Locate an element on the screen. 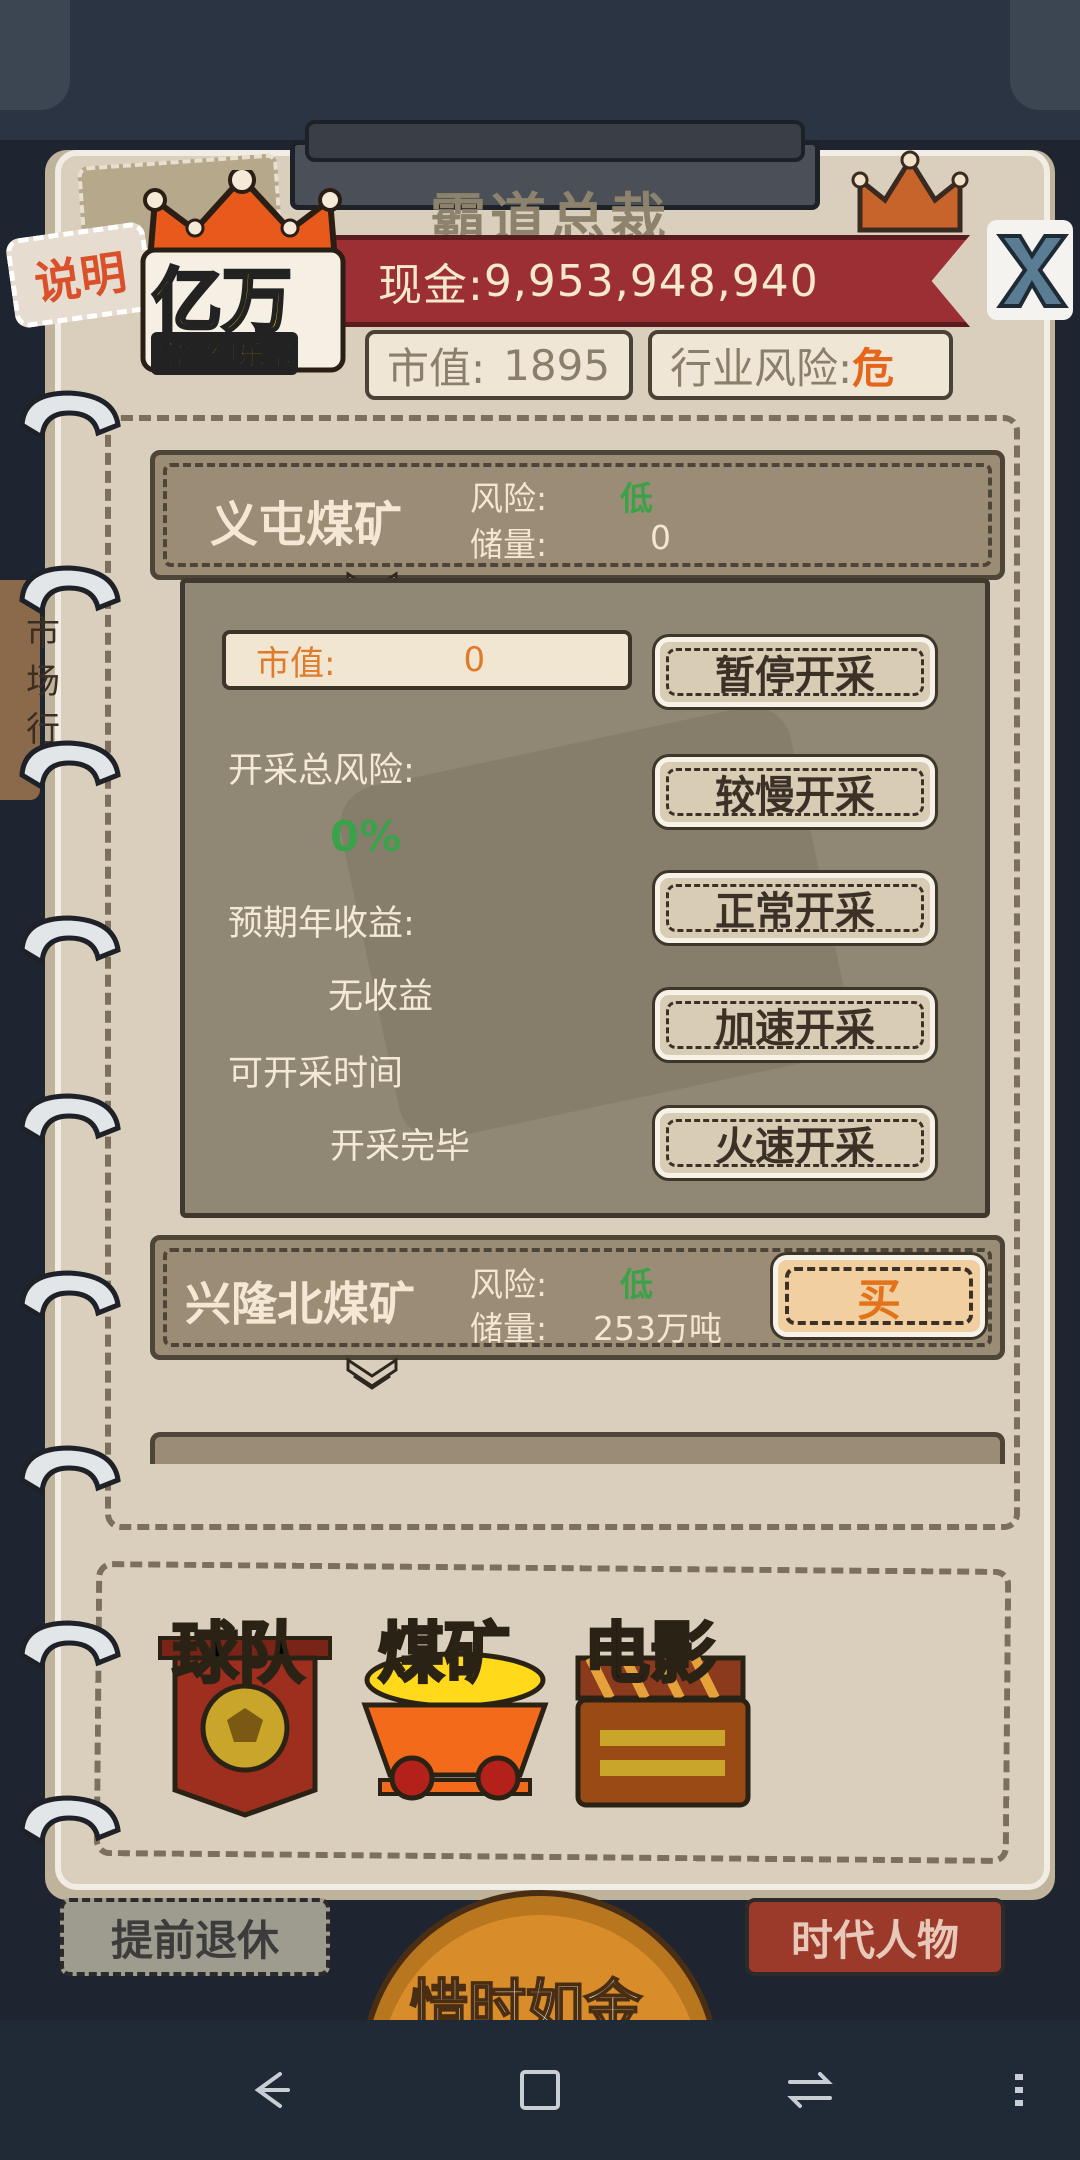  rapid-mining-button: 火速开采 is located at coordinates (795, 1143).